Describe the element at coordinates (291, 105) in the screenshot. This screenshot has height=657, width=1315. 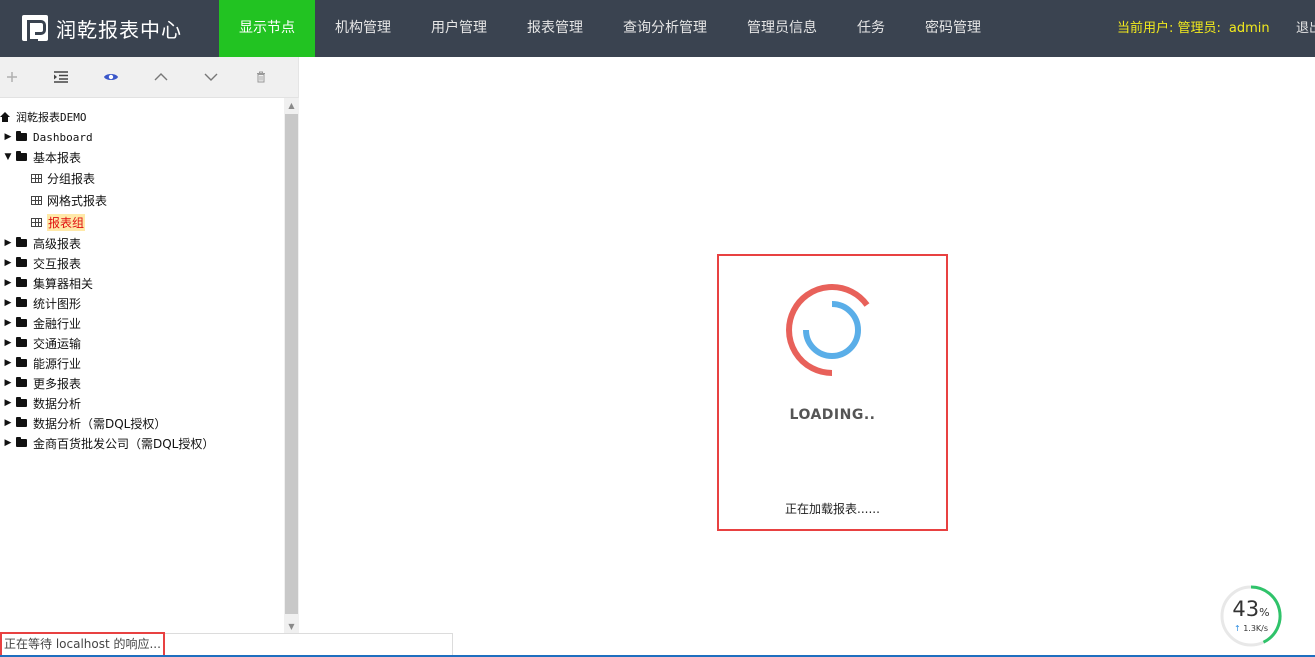
I see `scroll-up-icon: ▲` at that location.